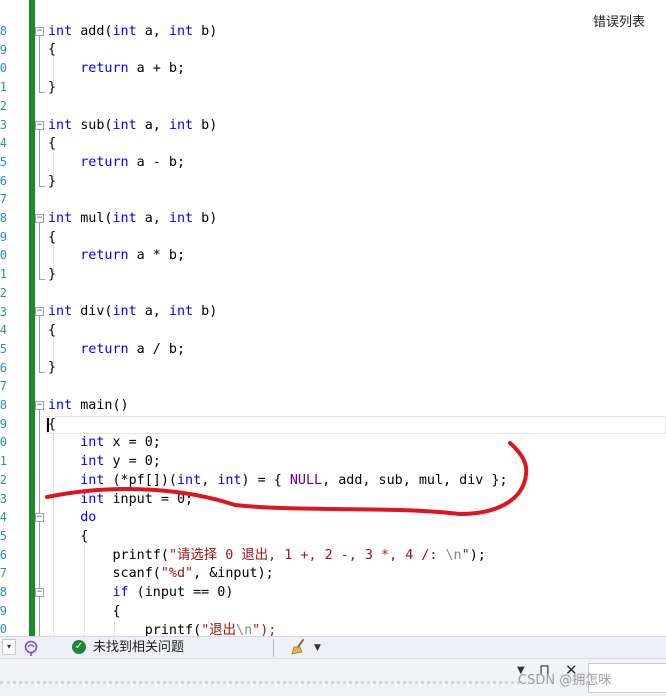 The width and height of the screenshot is (666, 696). Describe the element at coordinates (260, 682) in the screenshot. I see `grip-dots` at that location.